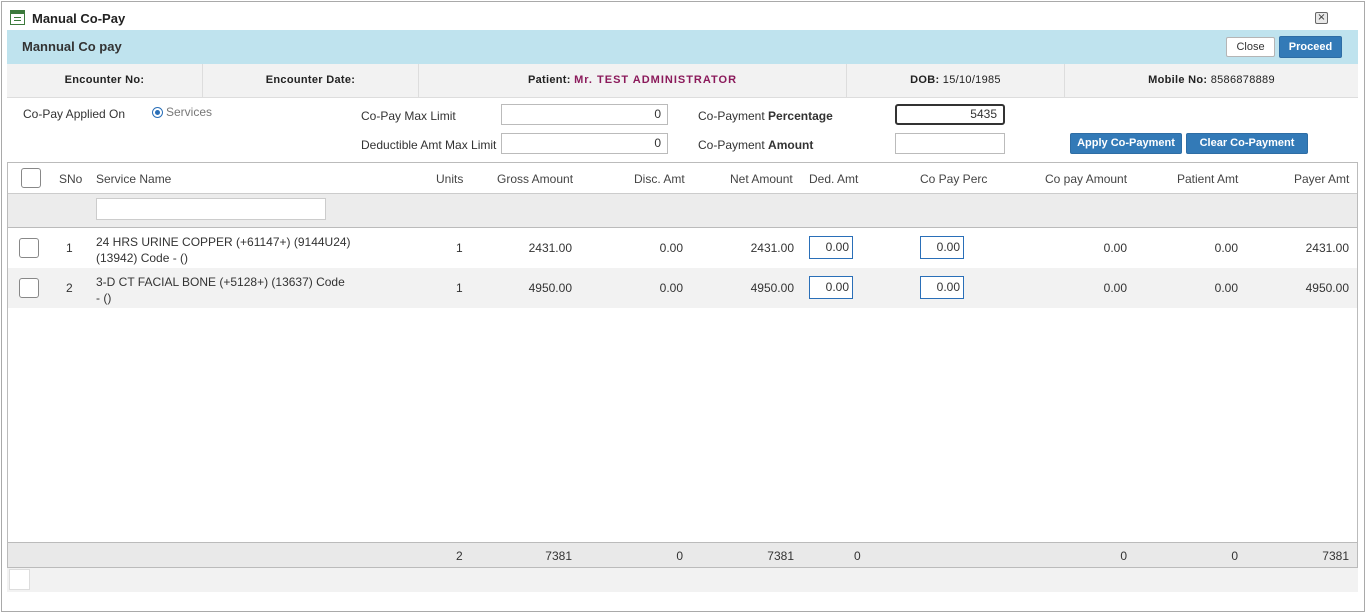 This screenshot has height=613, width=1366. Describe the element at coordinates (1242, 80) in the screenshot. I see `mobile-value: 8586878889` at that location.